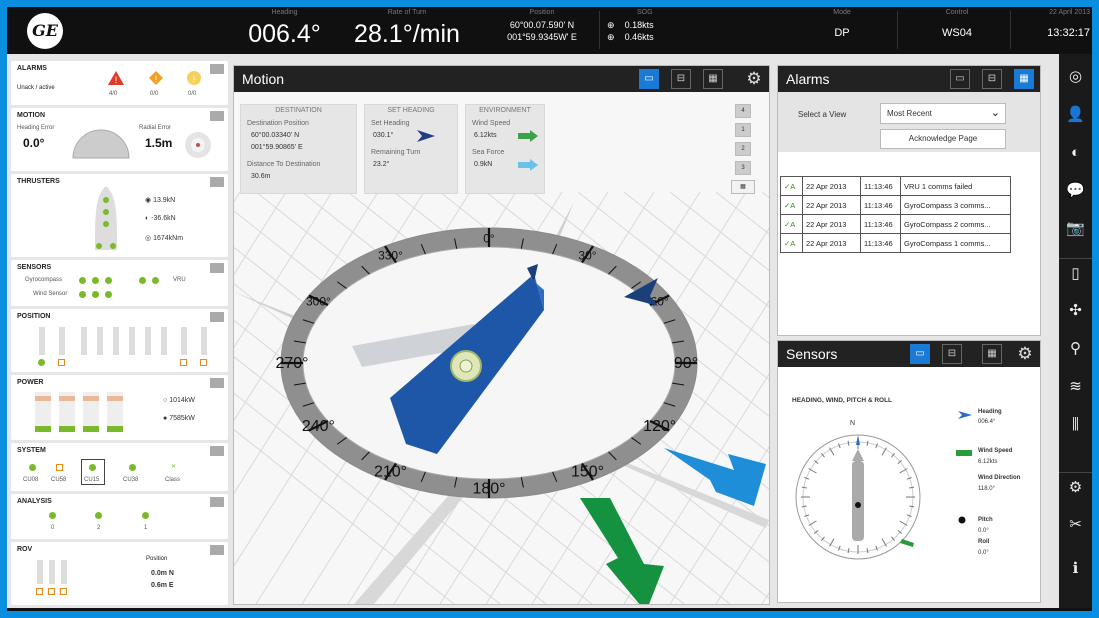 The width and height of the screenshot is (1099, 618). What do you see at coordinates (263, 79) in the screenshot?
I see `motion-panel-title: Motion` at bounding box center [263, 79].